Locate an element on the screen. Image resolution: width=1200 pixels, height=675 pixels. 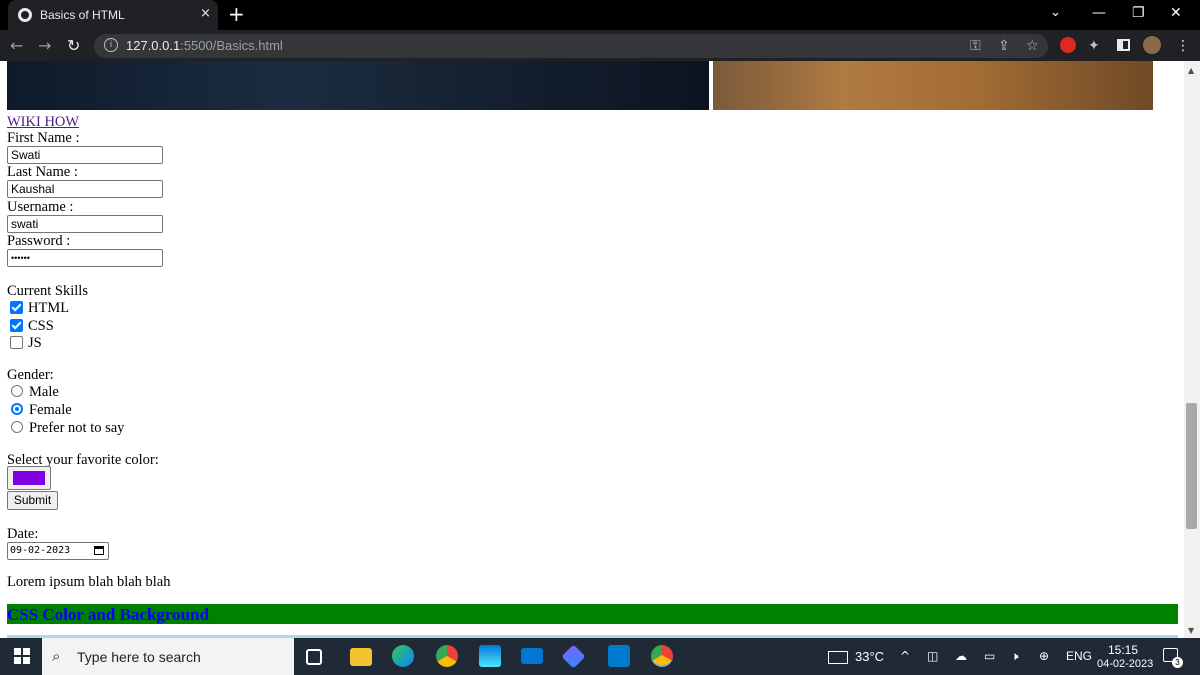
onedrive-icon: ☁ is located at coordinates (961, 656).